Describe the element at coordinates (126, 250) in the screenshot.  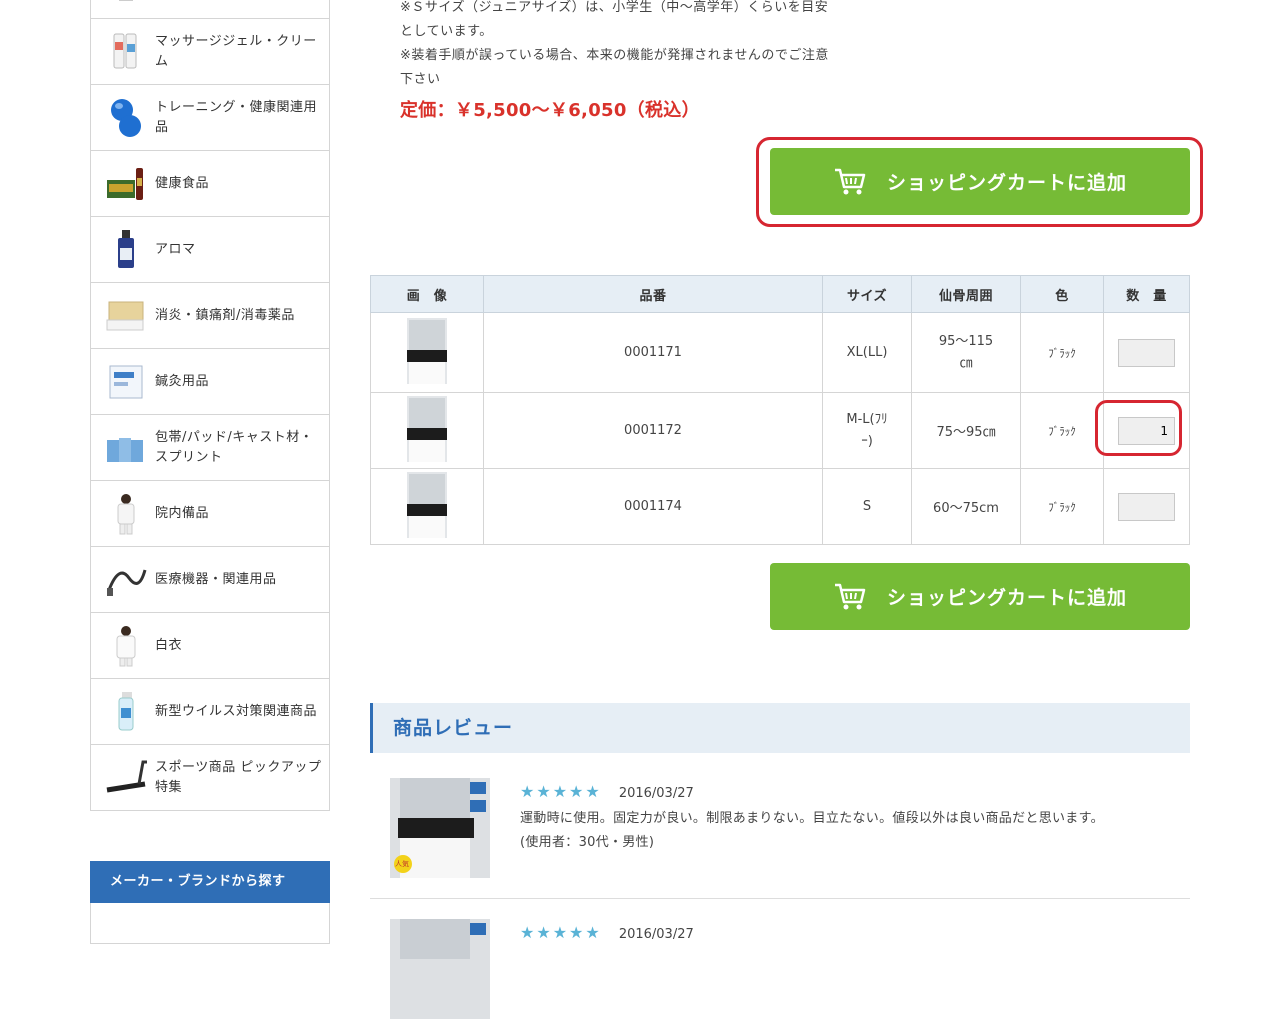
I see `aroma-bottle-icon` at that location.